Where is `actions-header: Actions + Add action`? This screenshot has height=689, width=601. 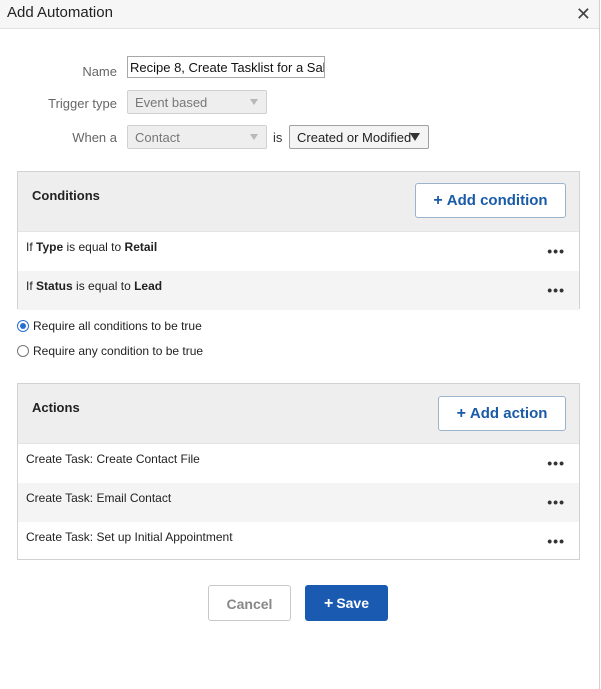
actions-header: Actions + Add action is located at coordinates (298, 414).